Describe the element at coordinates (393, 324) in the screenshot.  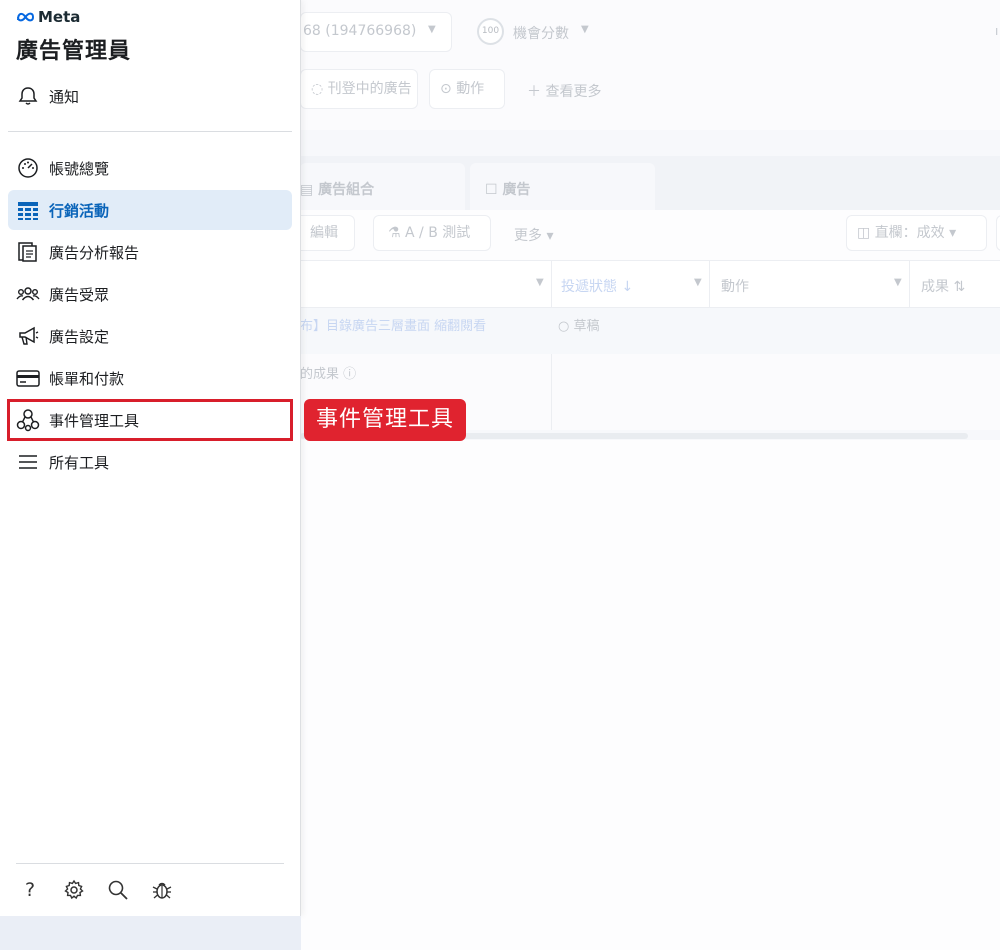
I see `campaign-name-link: 布】目錄廣告三層畫面 縮翻閱看` at that location.